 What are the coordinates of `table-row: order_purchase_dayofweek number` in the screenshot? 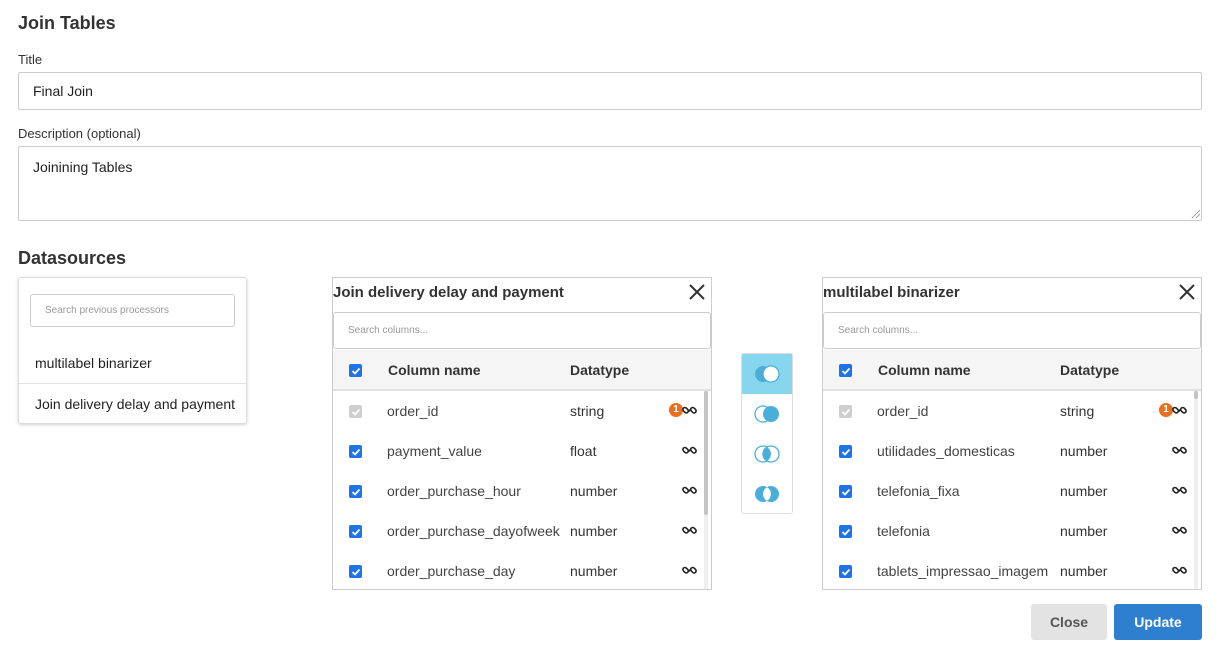 It's located at (519, 531).